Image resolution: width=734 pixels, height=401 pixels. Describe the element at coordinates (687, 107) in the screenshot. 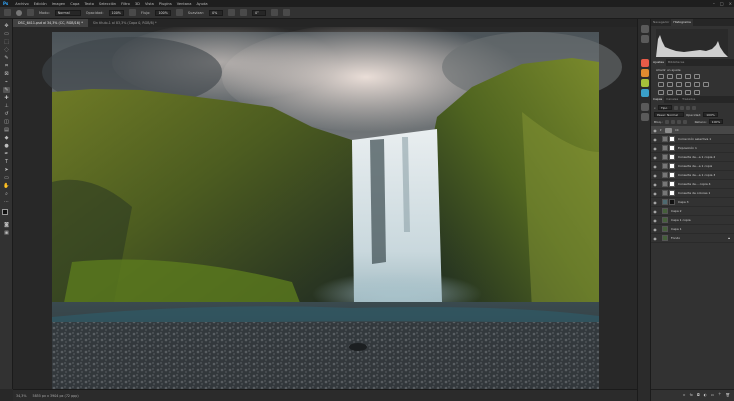

I see `filter-type-icon` at that location.